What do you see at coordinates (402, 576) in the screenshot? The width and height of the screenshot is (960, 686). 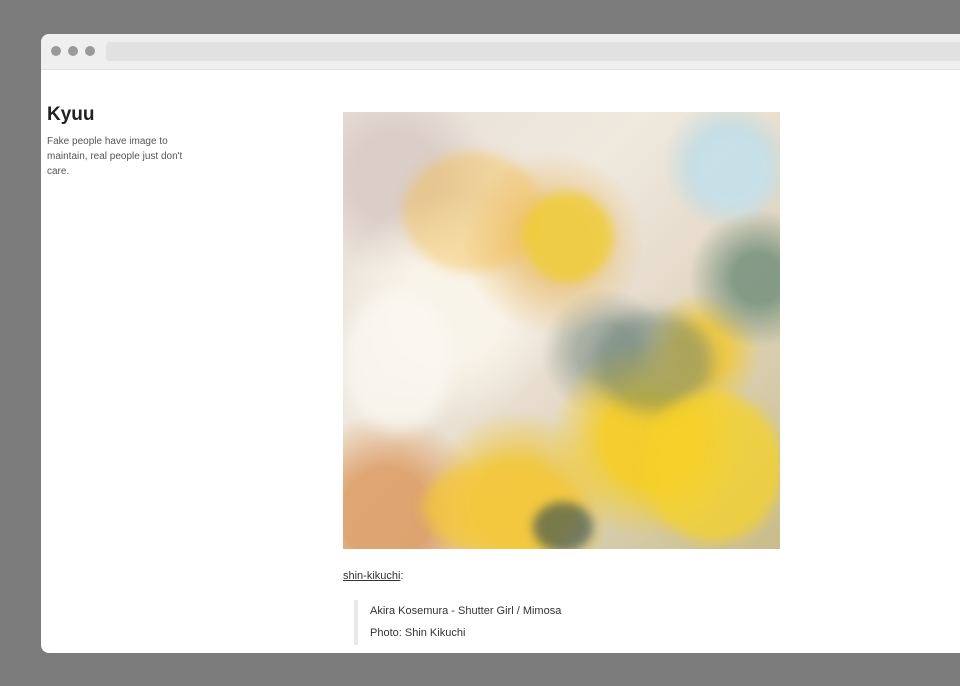 I see `source-colon: :` at bounding box center [402, 576].